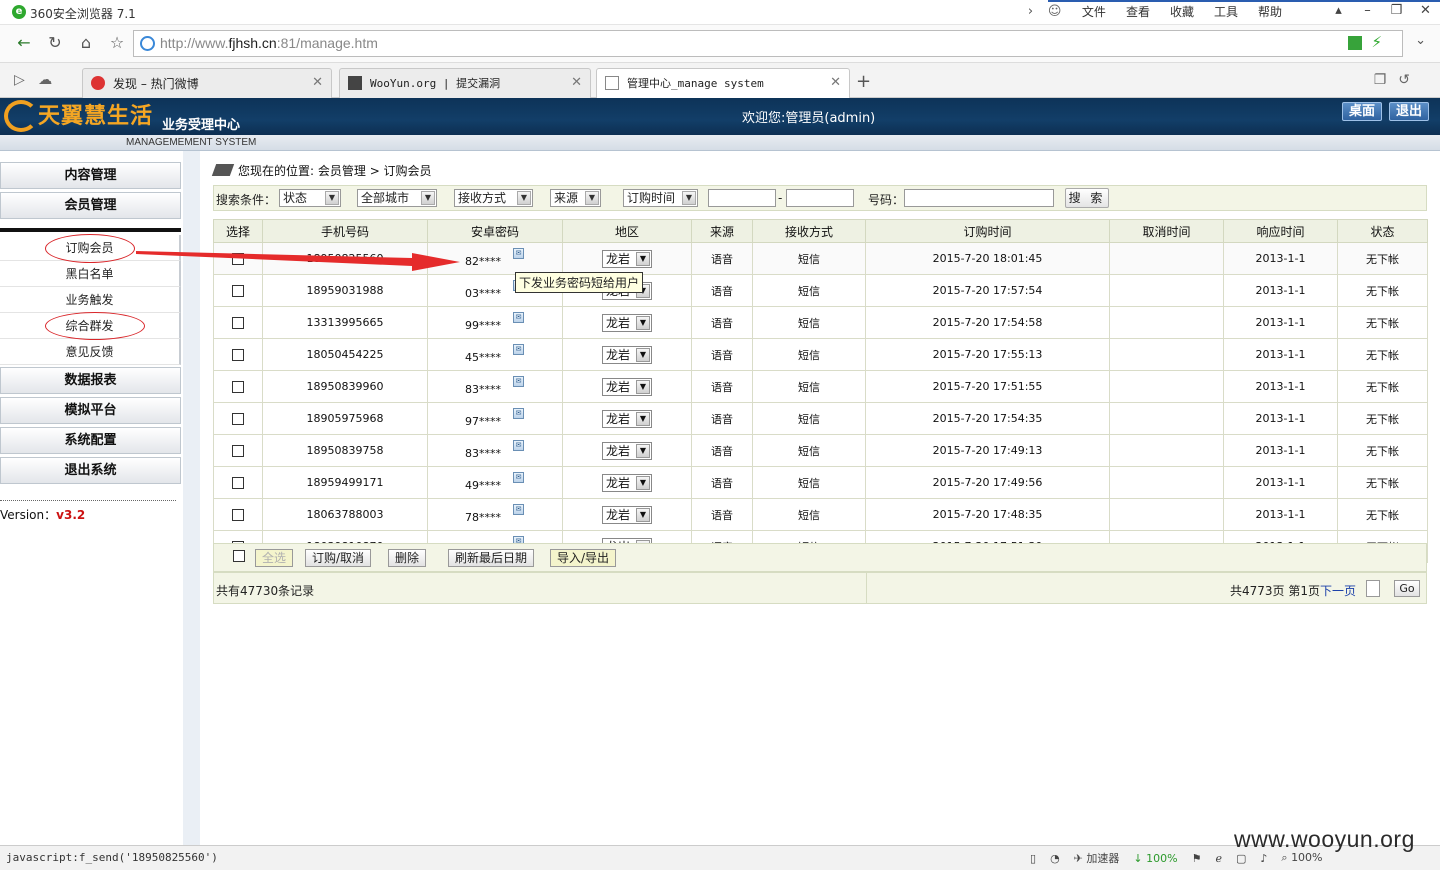 The width and height of the screenshot is (1440, 870). What do you see at coordinates (1409, 111) in the screenshot?
I see `logout-button: 退出` at bounding box center [1409, 111].